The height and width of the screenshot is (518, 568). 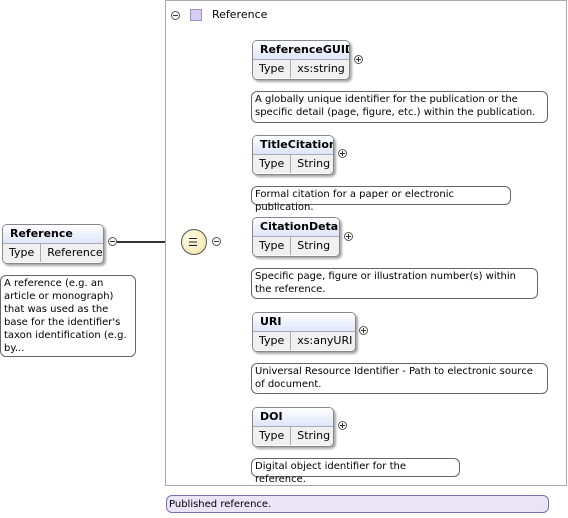 I want to click on child-element-referenceguid: ReferenceGUID Type xs:string, so click(x=301, y=60).